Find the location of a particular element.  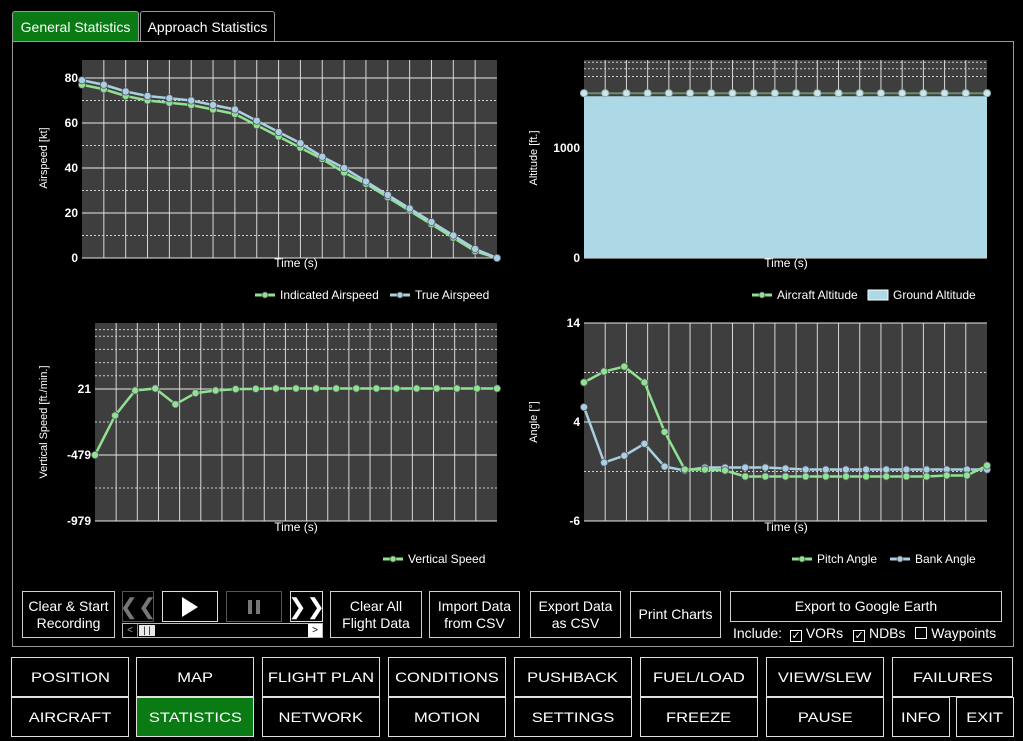

plot-area is located at coordinates (289, 159).